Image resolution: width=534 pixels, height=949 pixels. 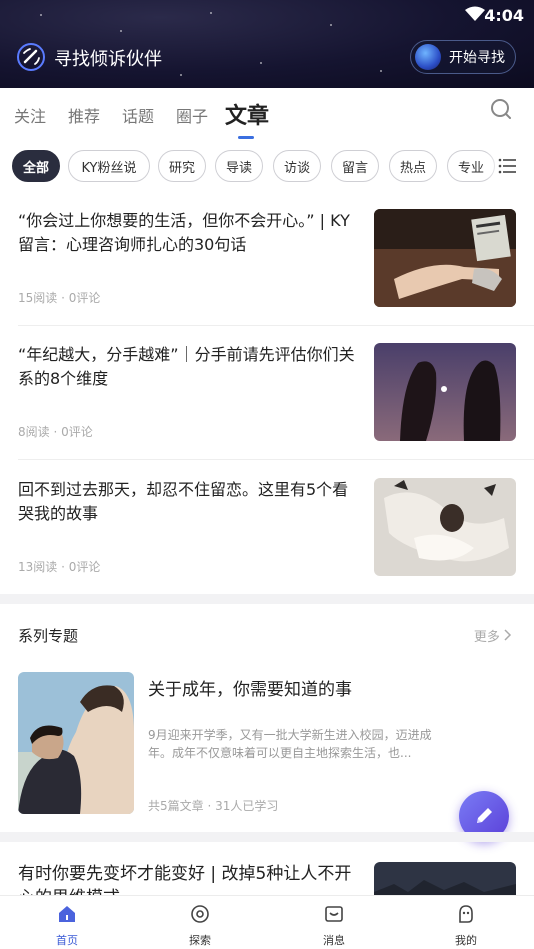 What do you see at coordinates (486, 637) in the screenshot?
I see `more-label: 更多` at bounding box center [486, 637].